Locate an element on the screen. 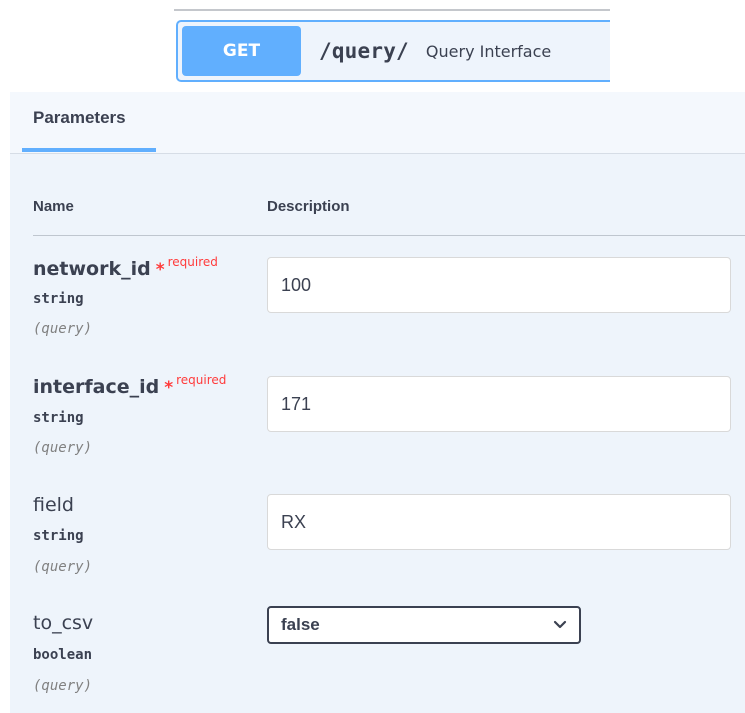 This screenshot has width=745, height=713. endpoint-path: /query/ is located at coordinates (364, 51).